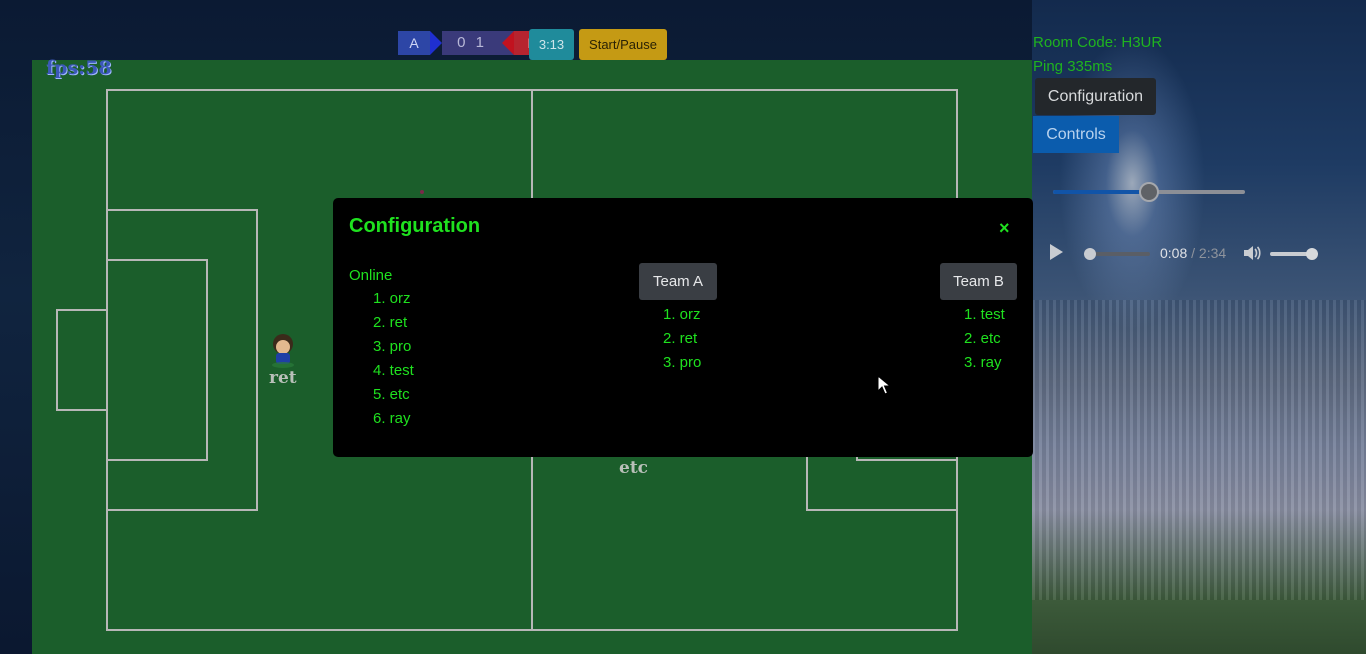 The width and height of the screenshot is (1366, 654). I want to click on volume-icon, so click(1252, 253).